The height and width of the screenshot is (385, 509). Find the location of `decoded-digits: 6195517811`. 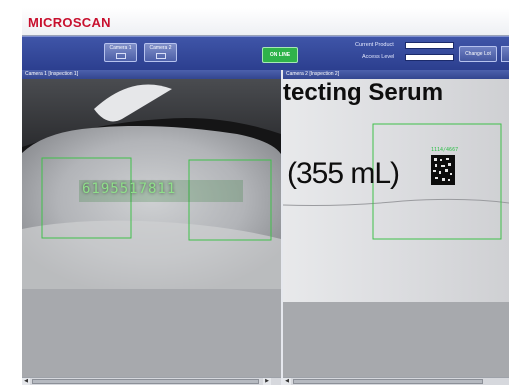

decoded-digits: 6195517811 is located at coordinates (129, 189).